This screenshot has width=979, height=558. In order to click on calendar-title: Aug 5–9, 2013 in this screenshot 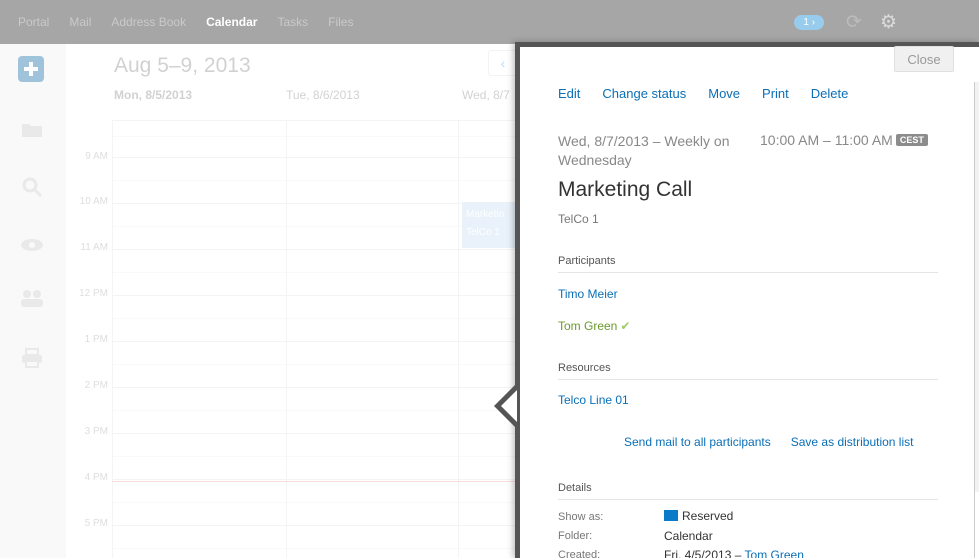, I will do `click(182, 65)`.